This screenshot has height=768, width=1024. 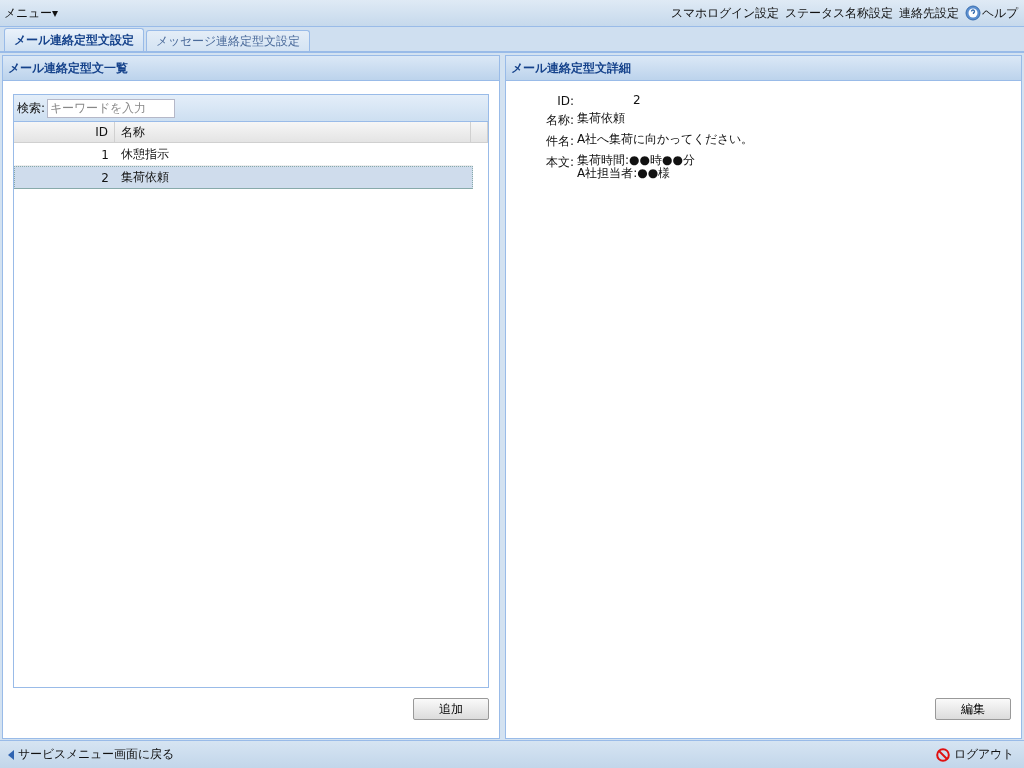 I want to click on field-value: 2, so click(x=637, y=100).